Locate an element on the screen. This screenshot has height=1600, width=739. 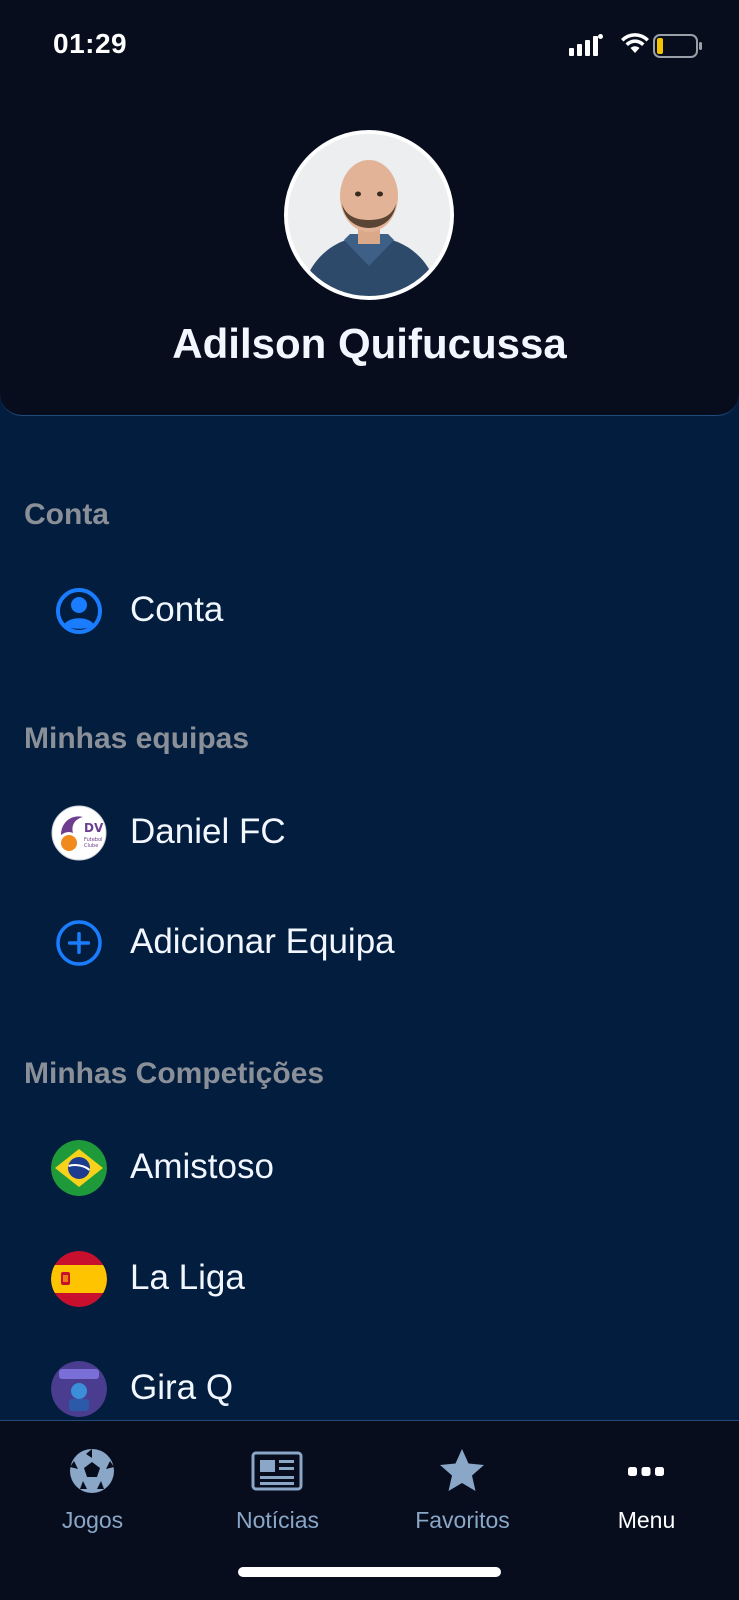
menu-item-competition-gira-q: Gira Q is located at coordinates (369, 1388).